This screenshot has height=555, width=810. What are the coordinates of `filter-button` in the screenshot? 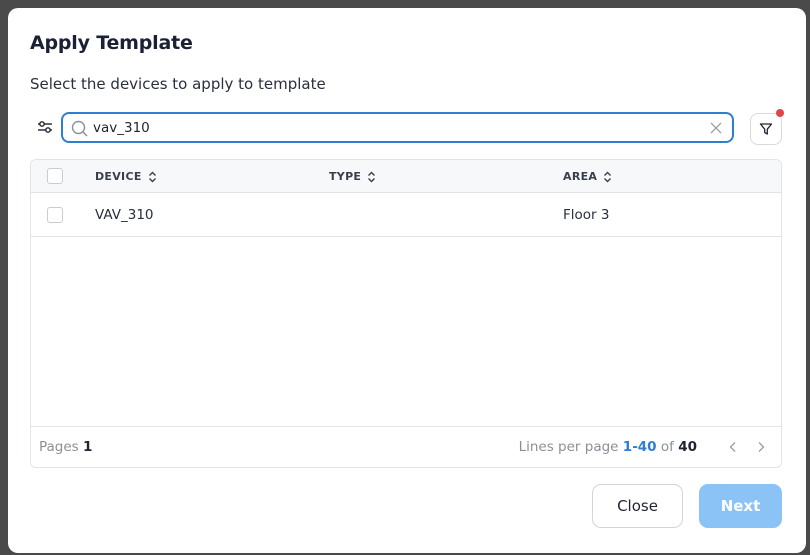 It's located at (766, 129).